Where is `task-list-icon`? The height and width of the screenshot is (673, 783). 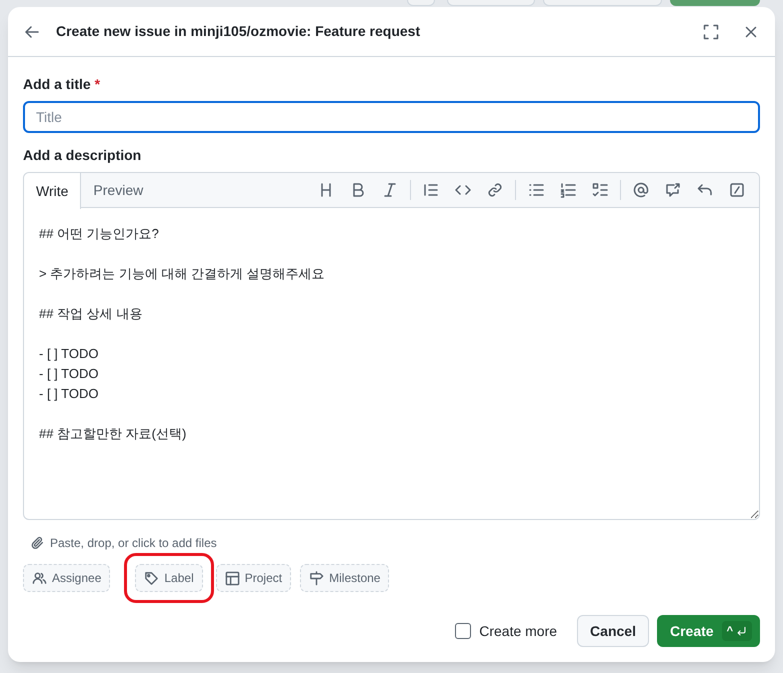
task-list-icon is located at coordinates (600, 190).